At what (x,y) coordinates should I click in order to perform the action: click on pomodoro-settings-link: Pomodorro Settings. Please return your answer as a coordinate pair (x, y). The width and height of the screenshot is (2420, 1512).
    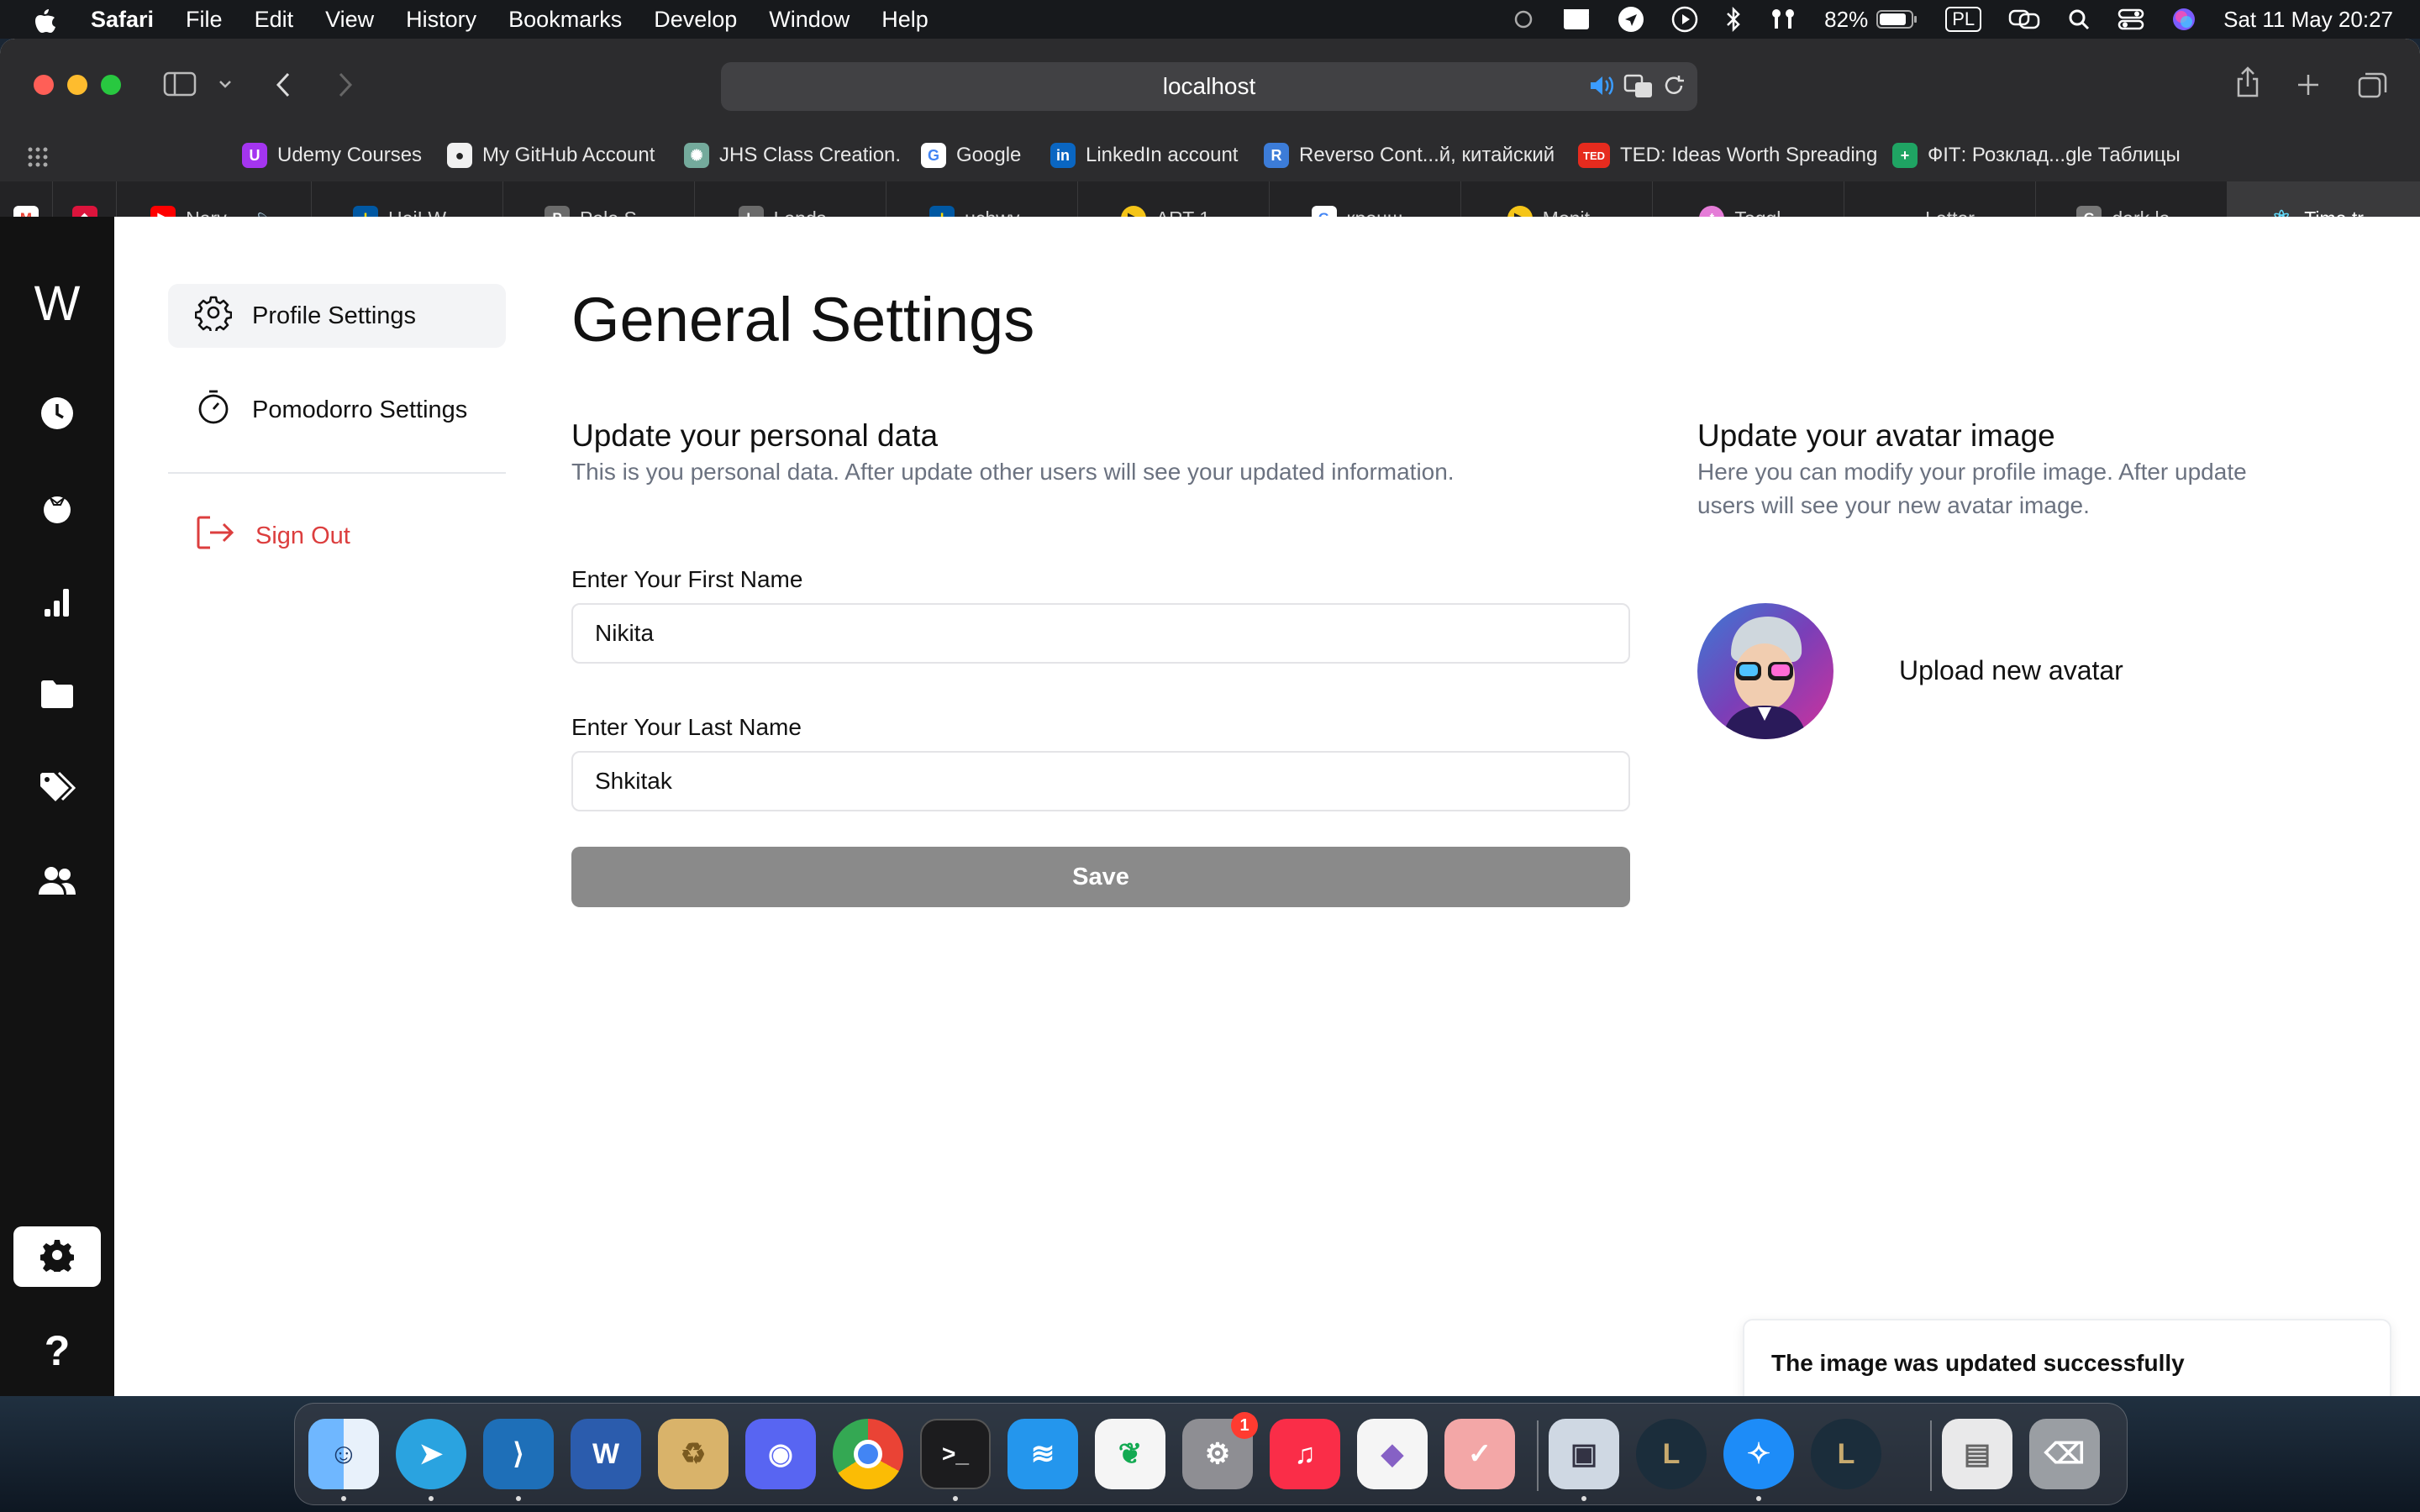
    Looking at the image, I should click on (337, 410).